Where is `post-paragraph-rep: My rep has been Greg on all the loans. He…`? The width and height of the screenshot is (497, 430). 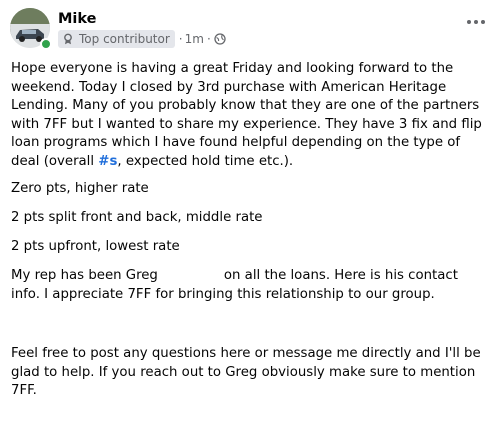
post-paragraph-rep: My rep has been Greg on all the loans. He… is located at coordinates (234, 285).